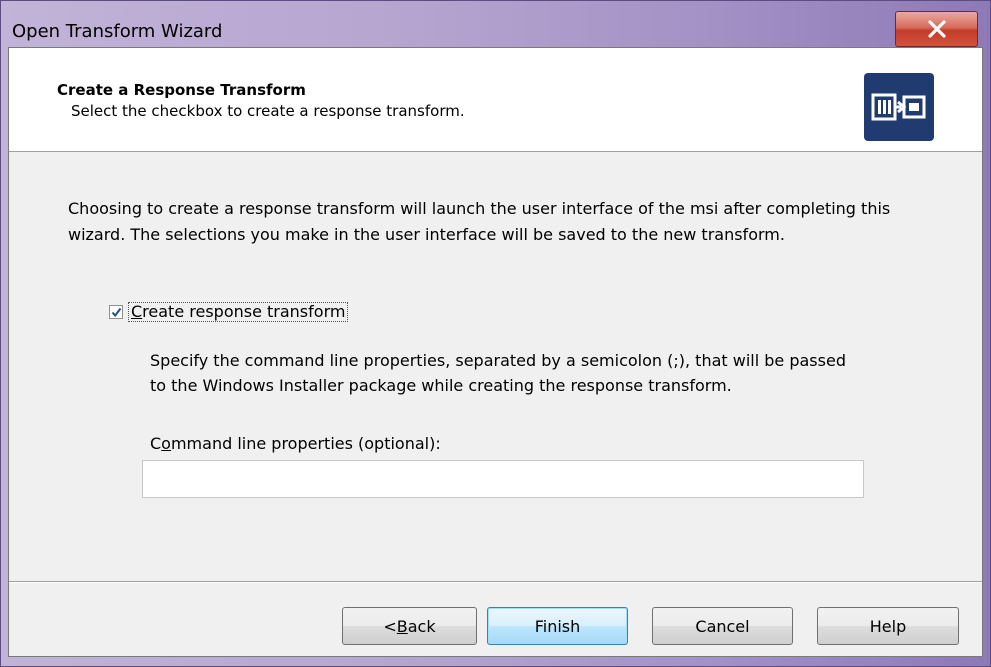 The image size is (991, 667). Describe the element at coordinates (899, 107) in the screenshot. I see `transform-icon` at that location.